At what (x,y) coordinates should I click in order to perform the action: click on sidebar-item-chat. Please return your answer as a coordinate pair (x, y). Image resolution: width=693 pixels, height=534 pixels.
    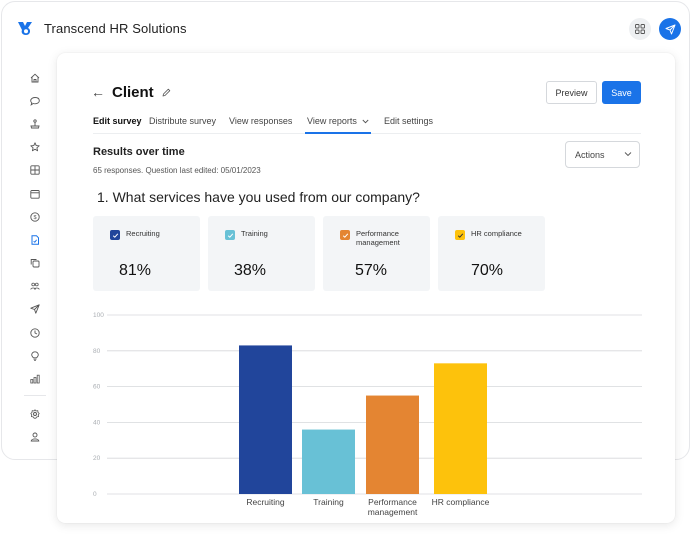
    Looking at the image, I should click on (35, 100).